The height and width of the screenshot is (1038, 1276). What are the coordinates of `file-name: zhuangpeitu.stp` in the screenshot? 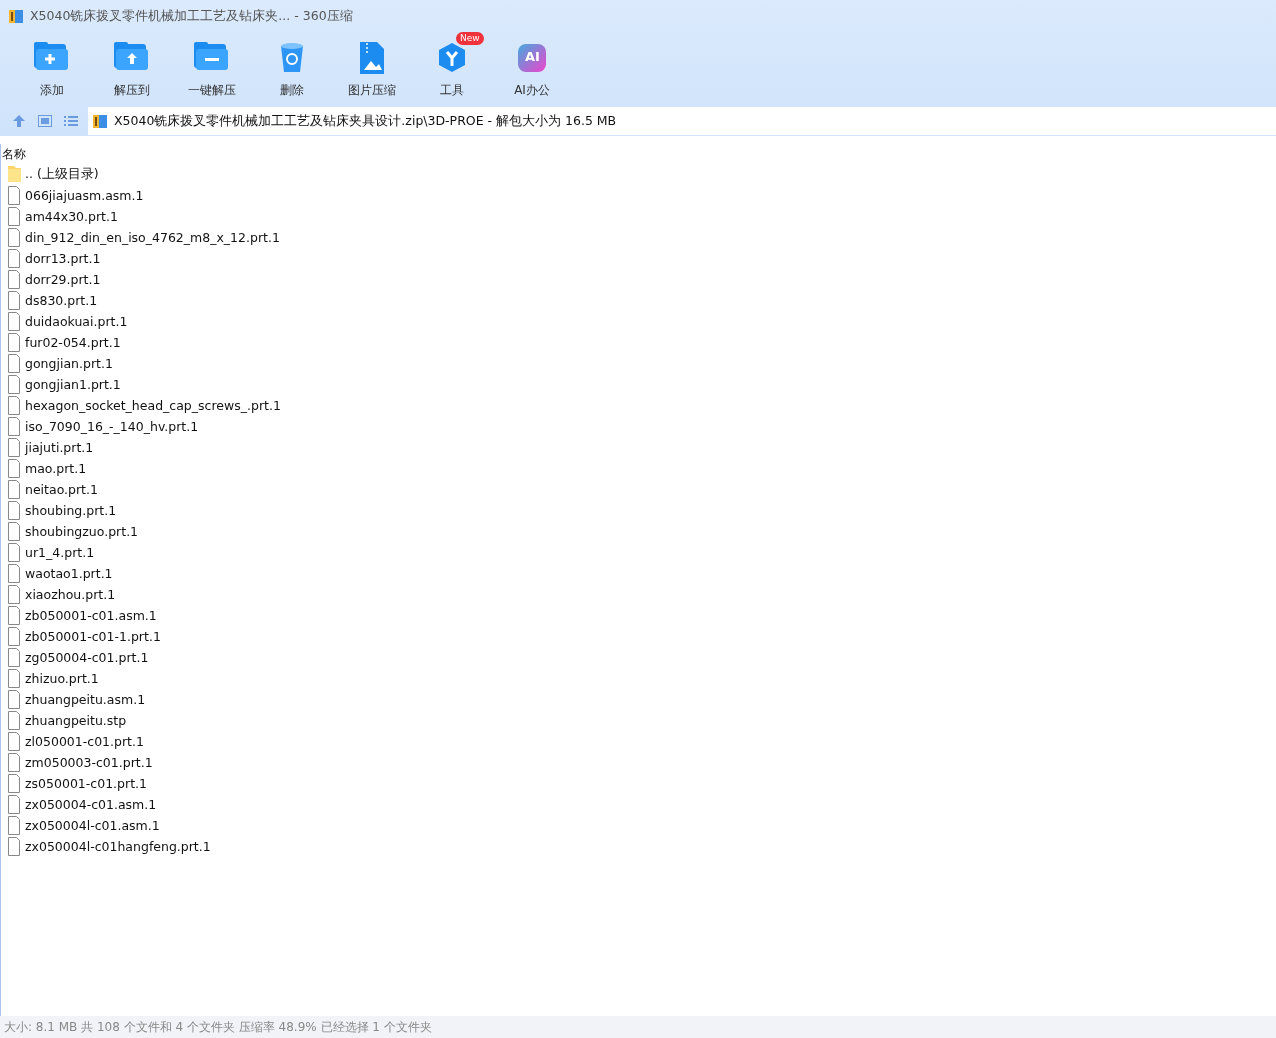 It's located at (76, 720).